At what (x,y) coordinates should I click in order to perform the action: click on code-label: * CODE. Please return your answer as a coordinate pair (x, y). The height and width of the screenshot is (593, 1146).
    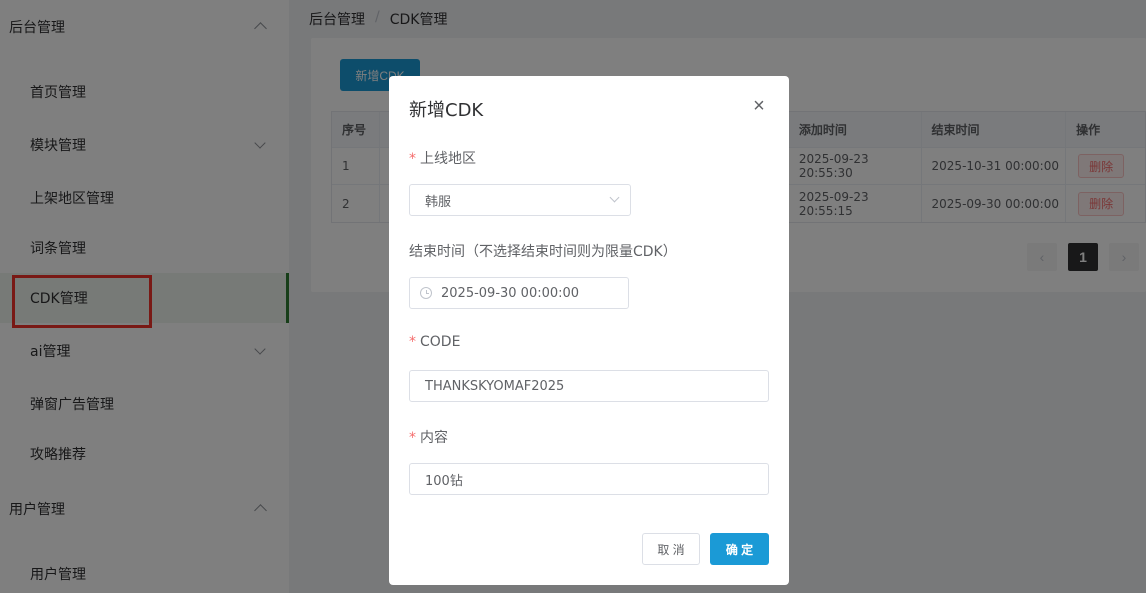
    Looking at the image, I should click on (434, 342).